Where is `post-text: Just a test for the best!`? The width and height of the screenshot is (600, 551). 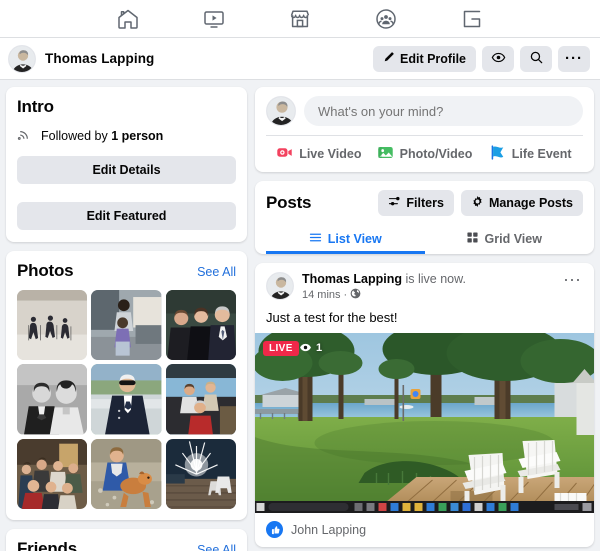
post-text: Just a test for the best! is located at coordinates (332, 317).